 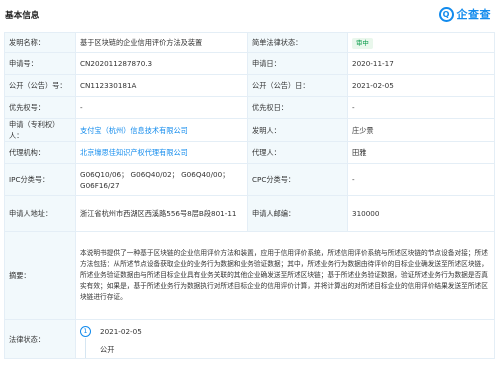 What do you see at coordinates (249, 14) in the screenshot?
I see `section-header: 基本信息 Q 企查查` at bounding box center [249, 14].